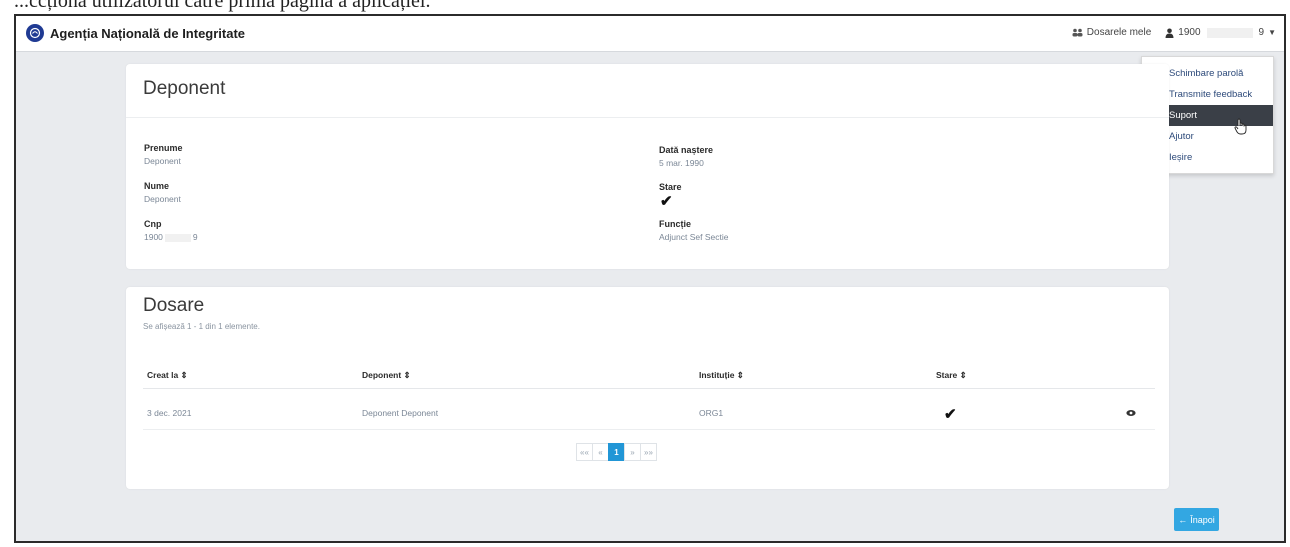  What do you see at coordinates (1181, 157) in the screenshot?
I see `menu-item-label: Ieșire` at bounding box center [1181, 157].